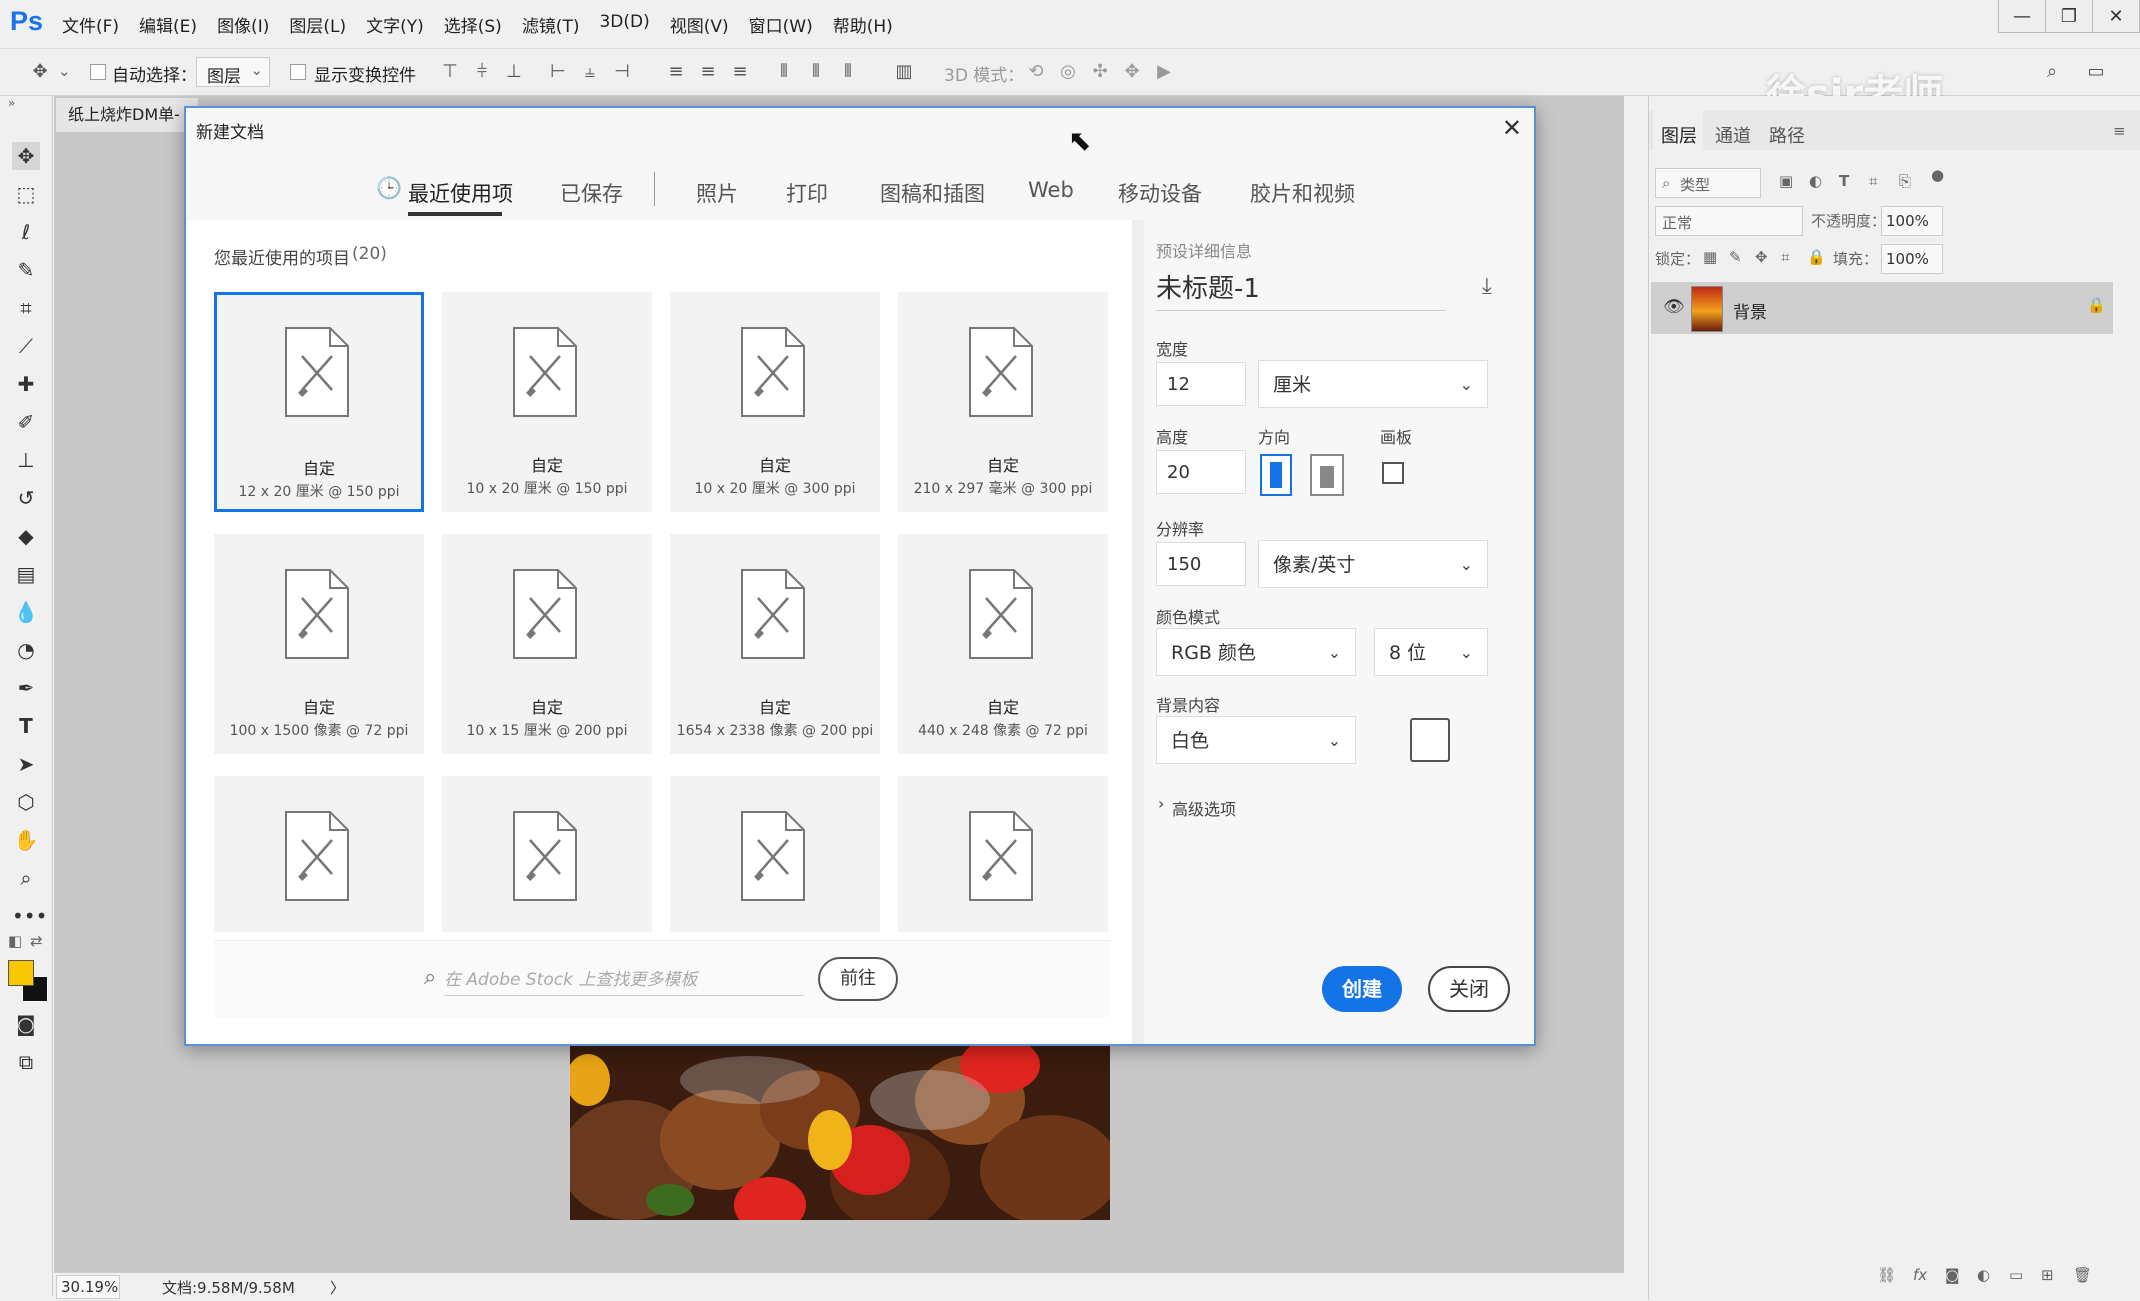  Describe the element at coordinates (547, 402) in the screenshot. I see `preset-card: 自定 10 x 20 厘米 @ 150 ppi` at that location.